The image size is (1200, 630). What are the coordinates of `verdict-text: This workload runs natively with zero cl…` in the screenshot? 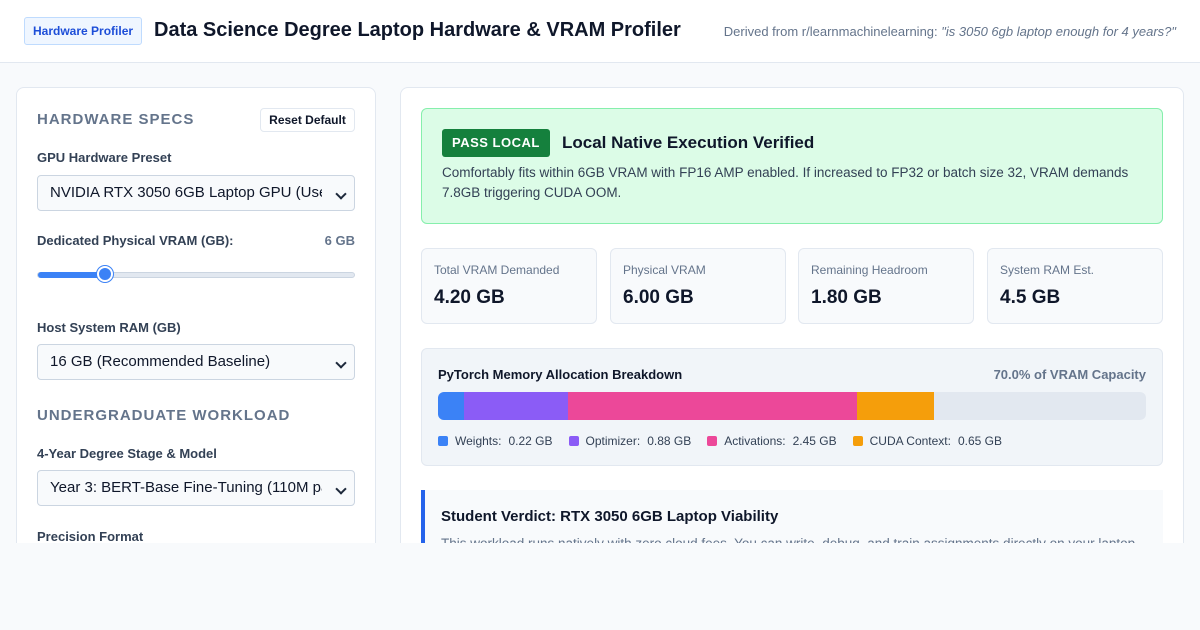 It's located at (796, 538).